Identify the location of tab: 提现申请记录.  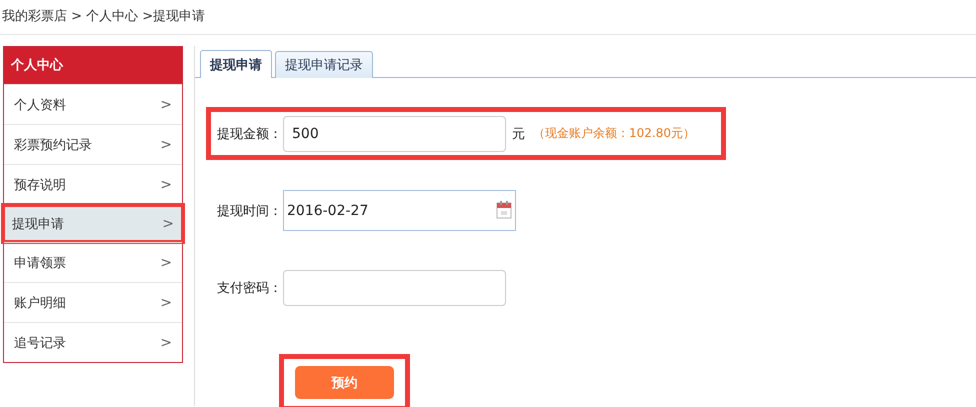
(324, 64).